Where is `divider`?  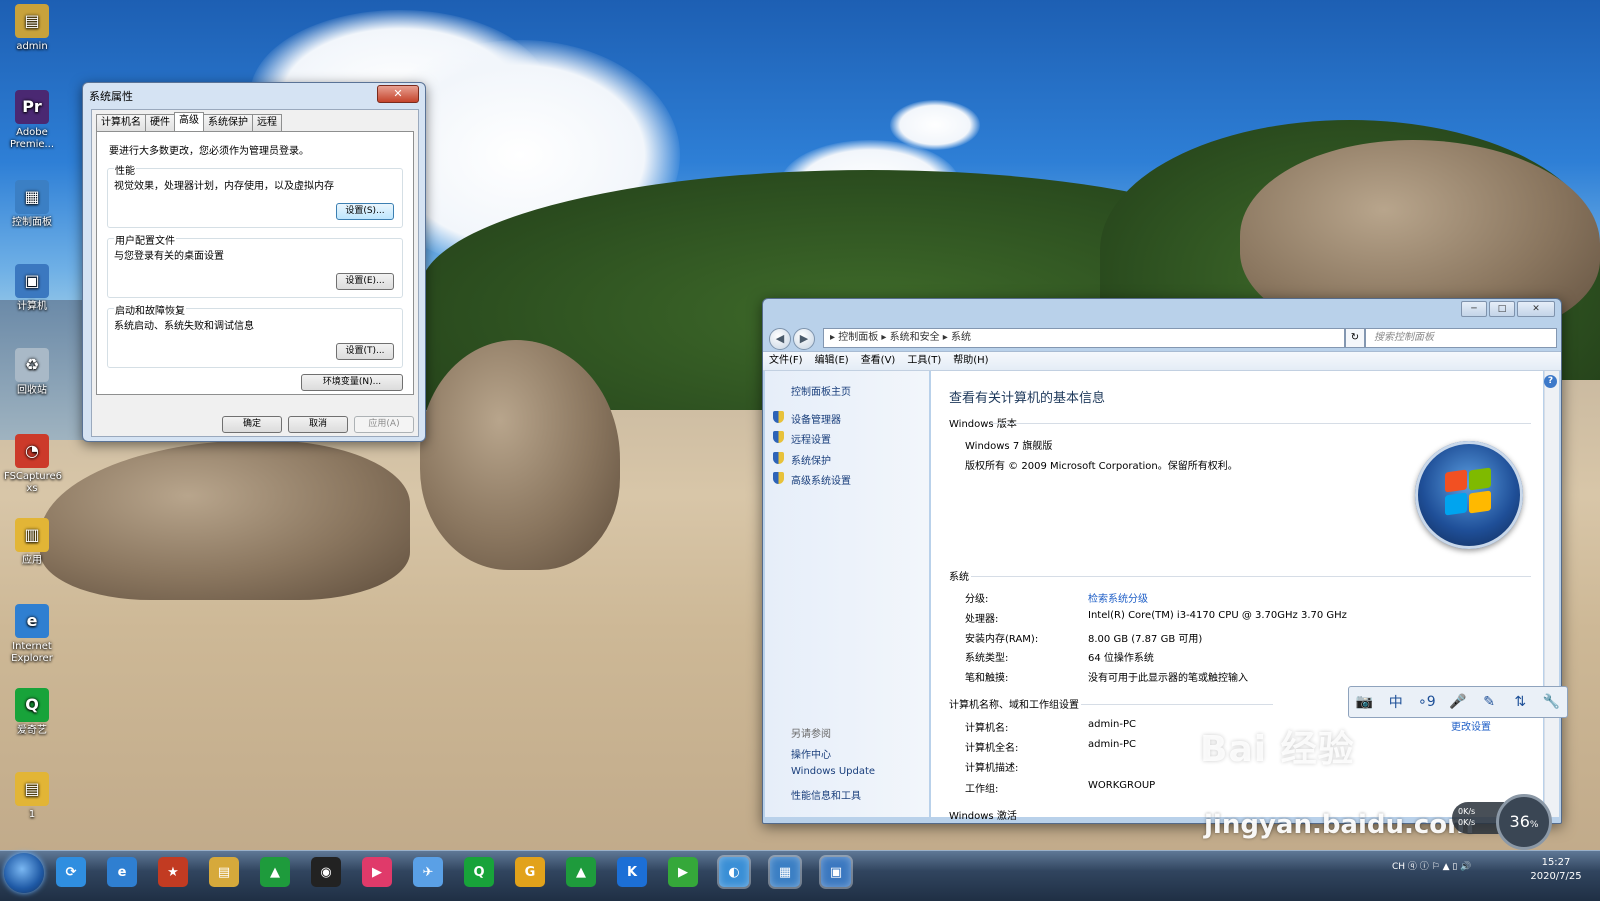
divider is located at coordinates (1251, 576).